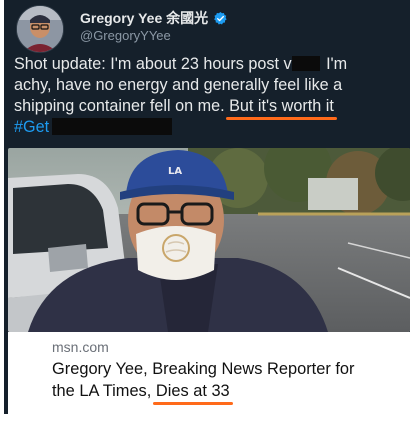  What do you see at coordinates (80, 347) in the screenshot?
I see `link-source: msn.com` at bounding box center [80, 347].